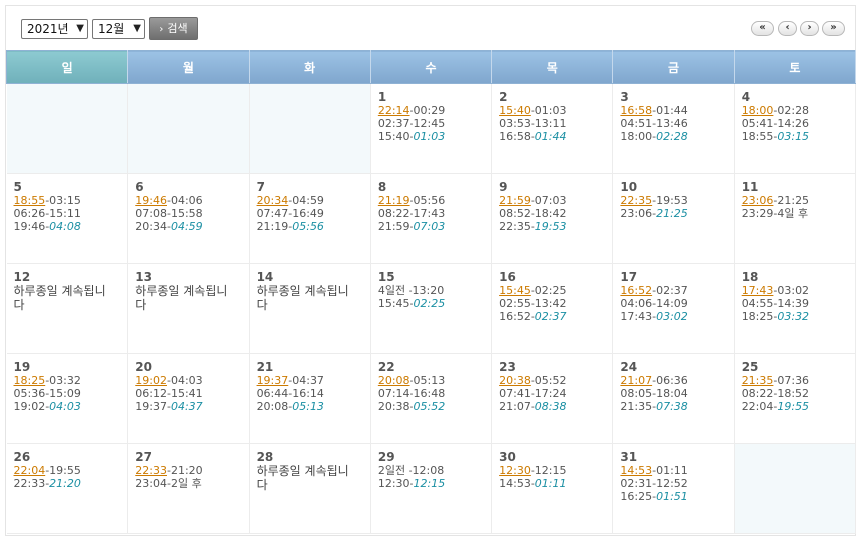  I want to click on time-line: 18:55-03:15, so click(798, 136).